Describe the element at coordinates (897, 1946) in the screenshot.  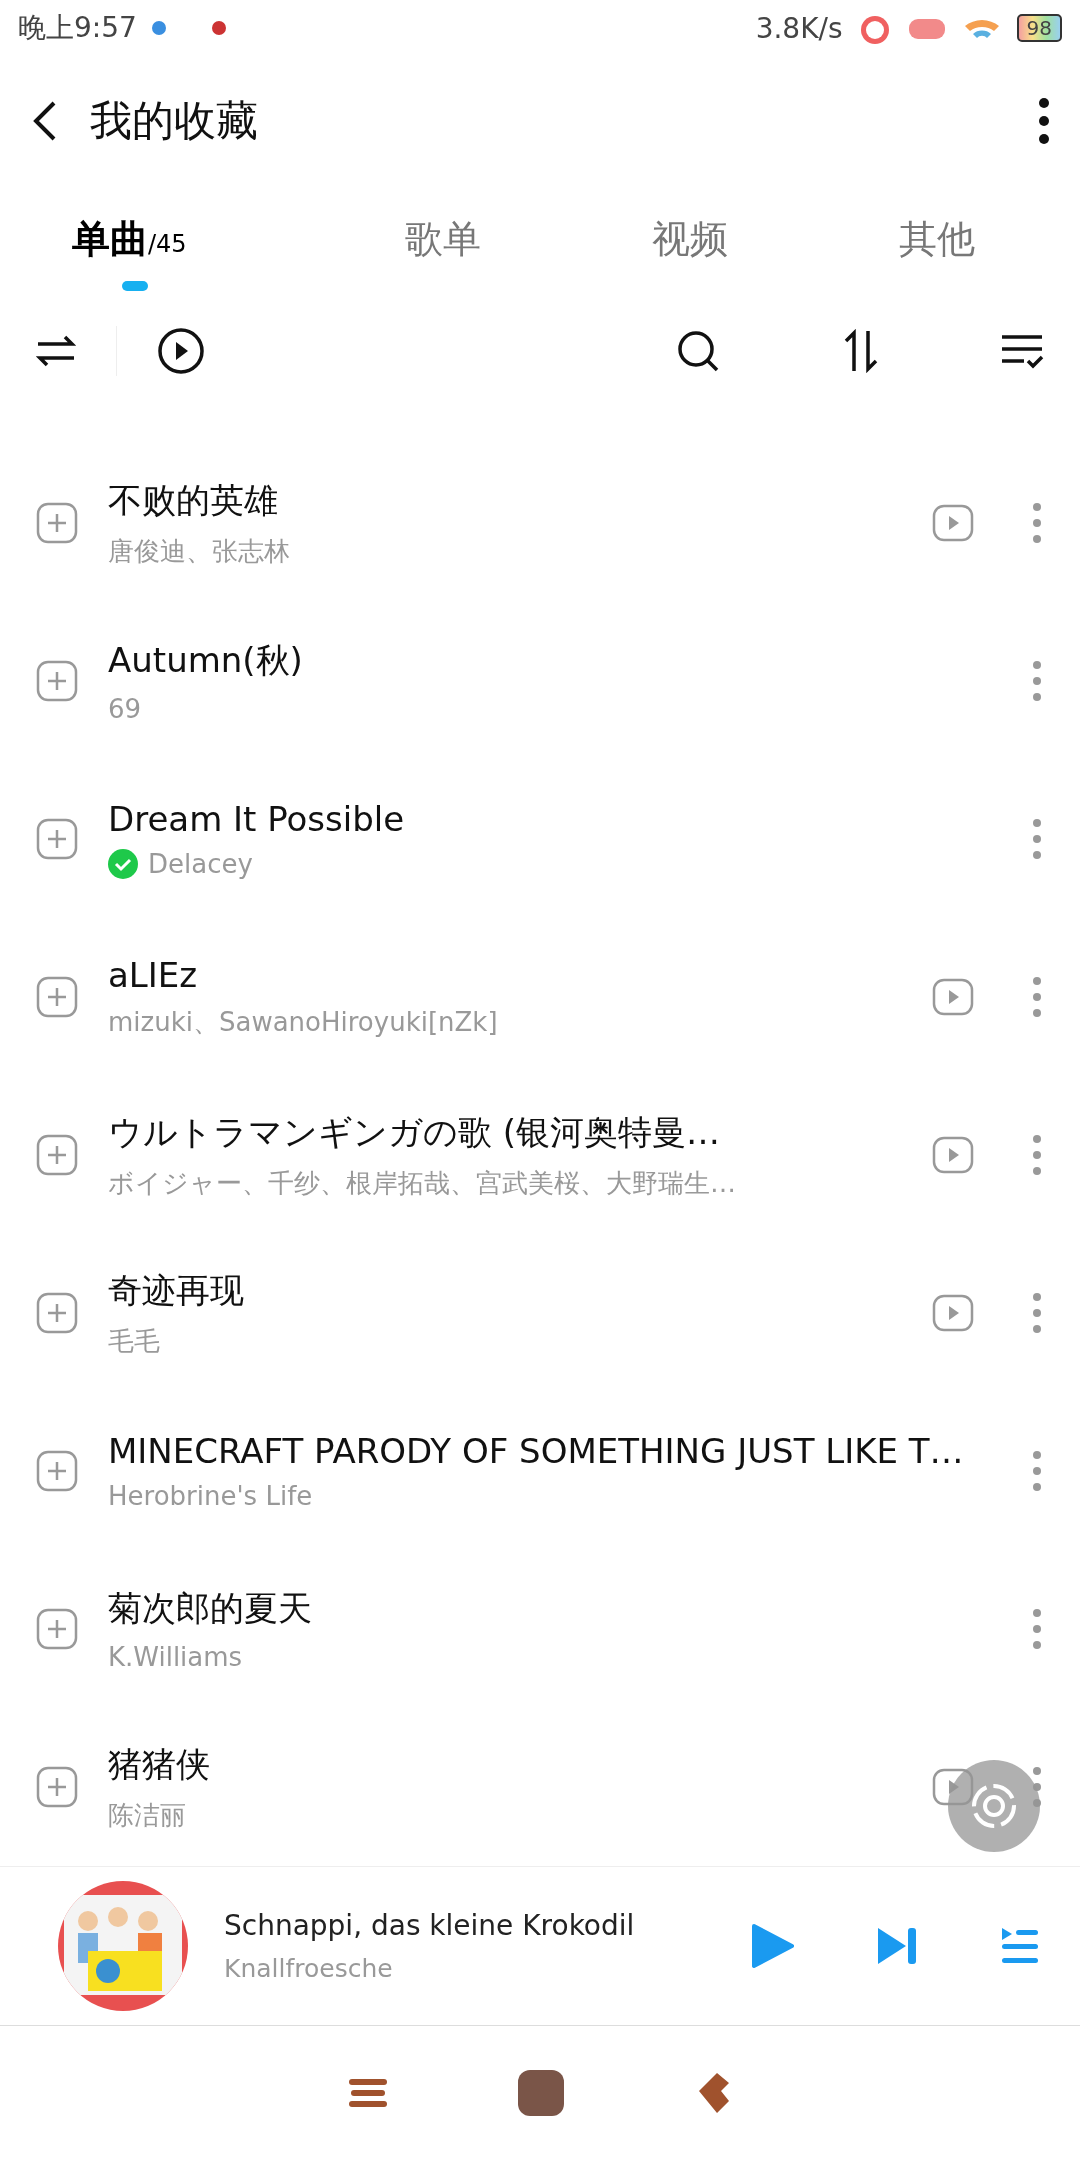
I see `skip-next-icon` at that location.